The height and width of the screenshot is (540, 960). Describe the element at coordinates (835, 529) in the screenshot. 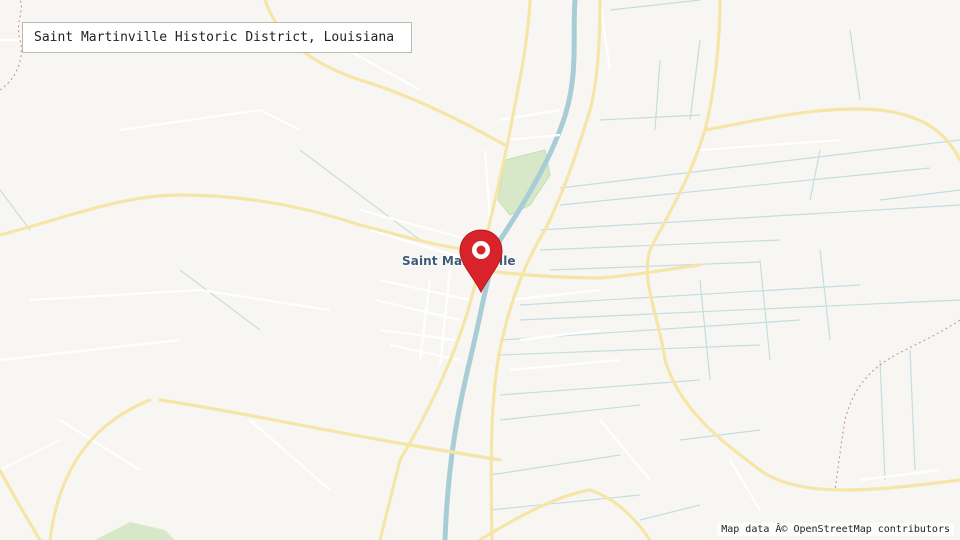

I see `map-attribution: Map data Â© OpenStreetMap contributors` at that location.